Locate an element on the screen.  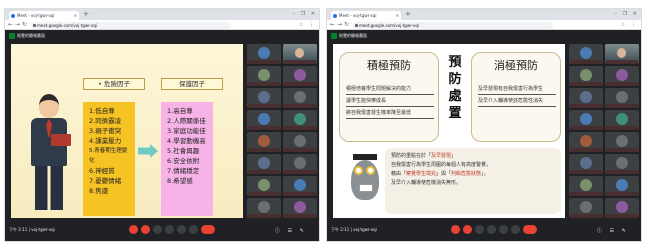
list-item: 6.神經質 is located at coordinates (102, 171).